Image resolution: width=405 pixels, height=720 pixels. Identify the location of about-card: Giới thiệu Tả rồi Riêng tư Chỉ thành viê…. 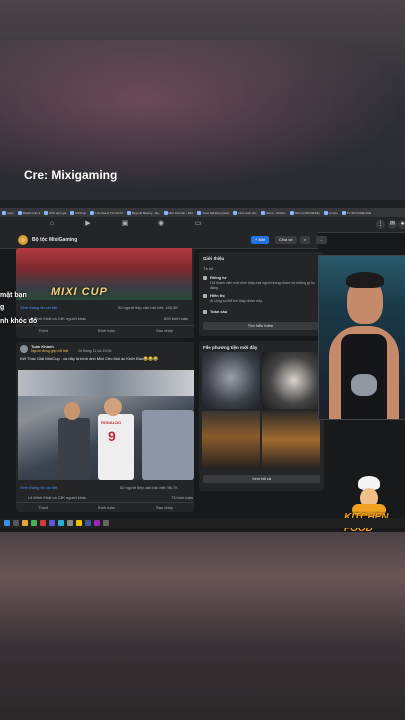
(261, 294).